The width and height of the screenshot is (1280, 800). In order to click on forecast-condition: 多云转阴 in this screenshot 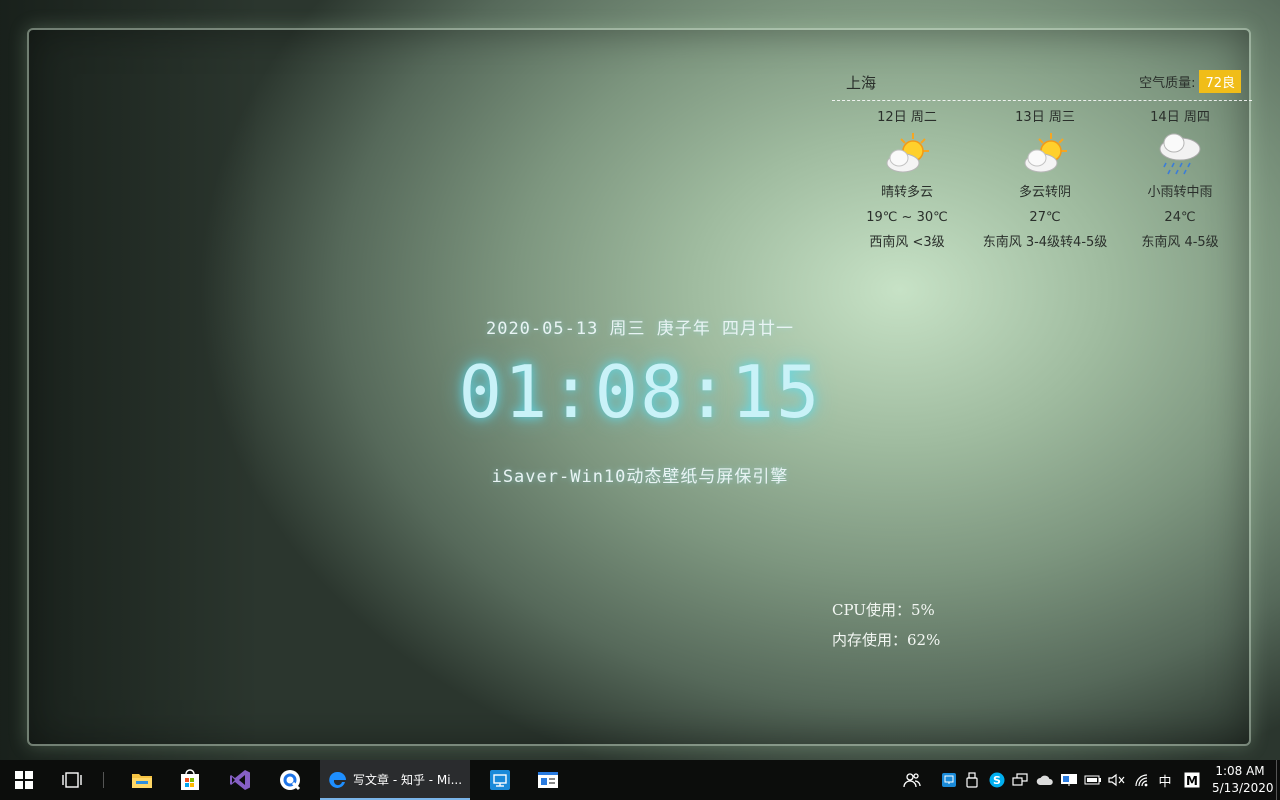, I will do `click(1044, 192)`.